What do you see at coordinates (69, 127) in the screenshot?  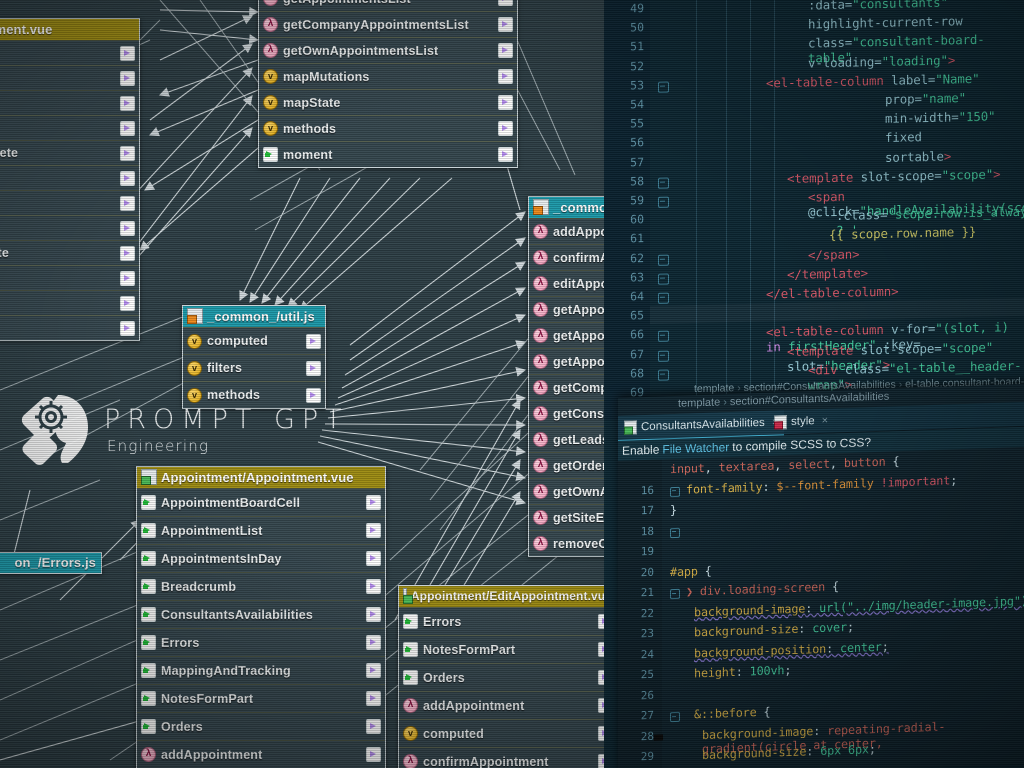 I see `node-member-row: tStatusList` at bounding box center [69, 127].